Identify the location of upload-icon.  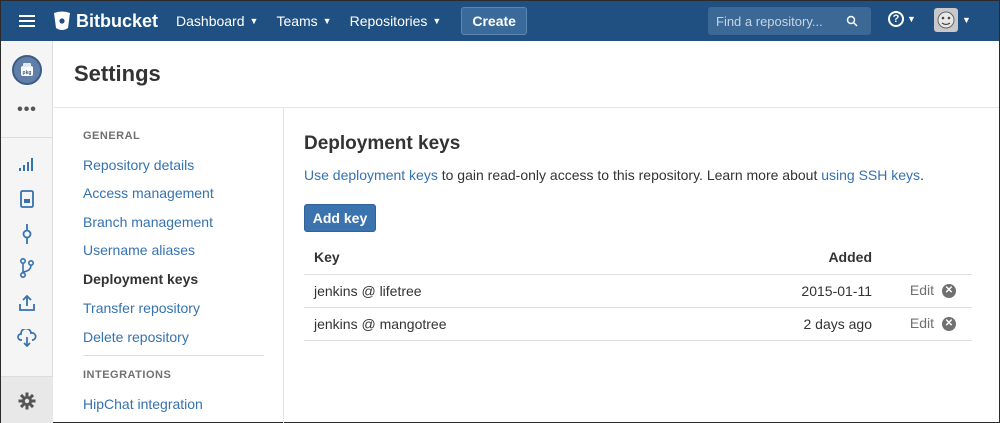
(27, 302).